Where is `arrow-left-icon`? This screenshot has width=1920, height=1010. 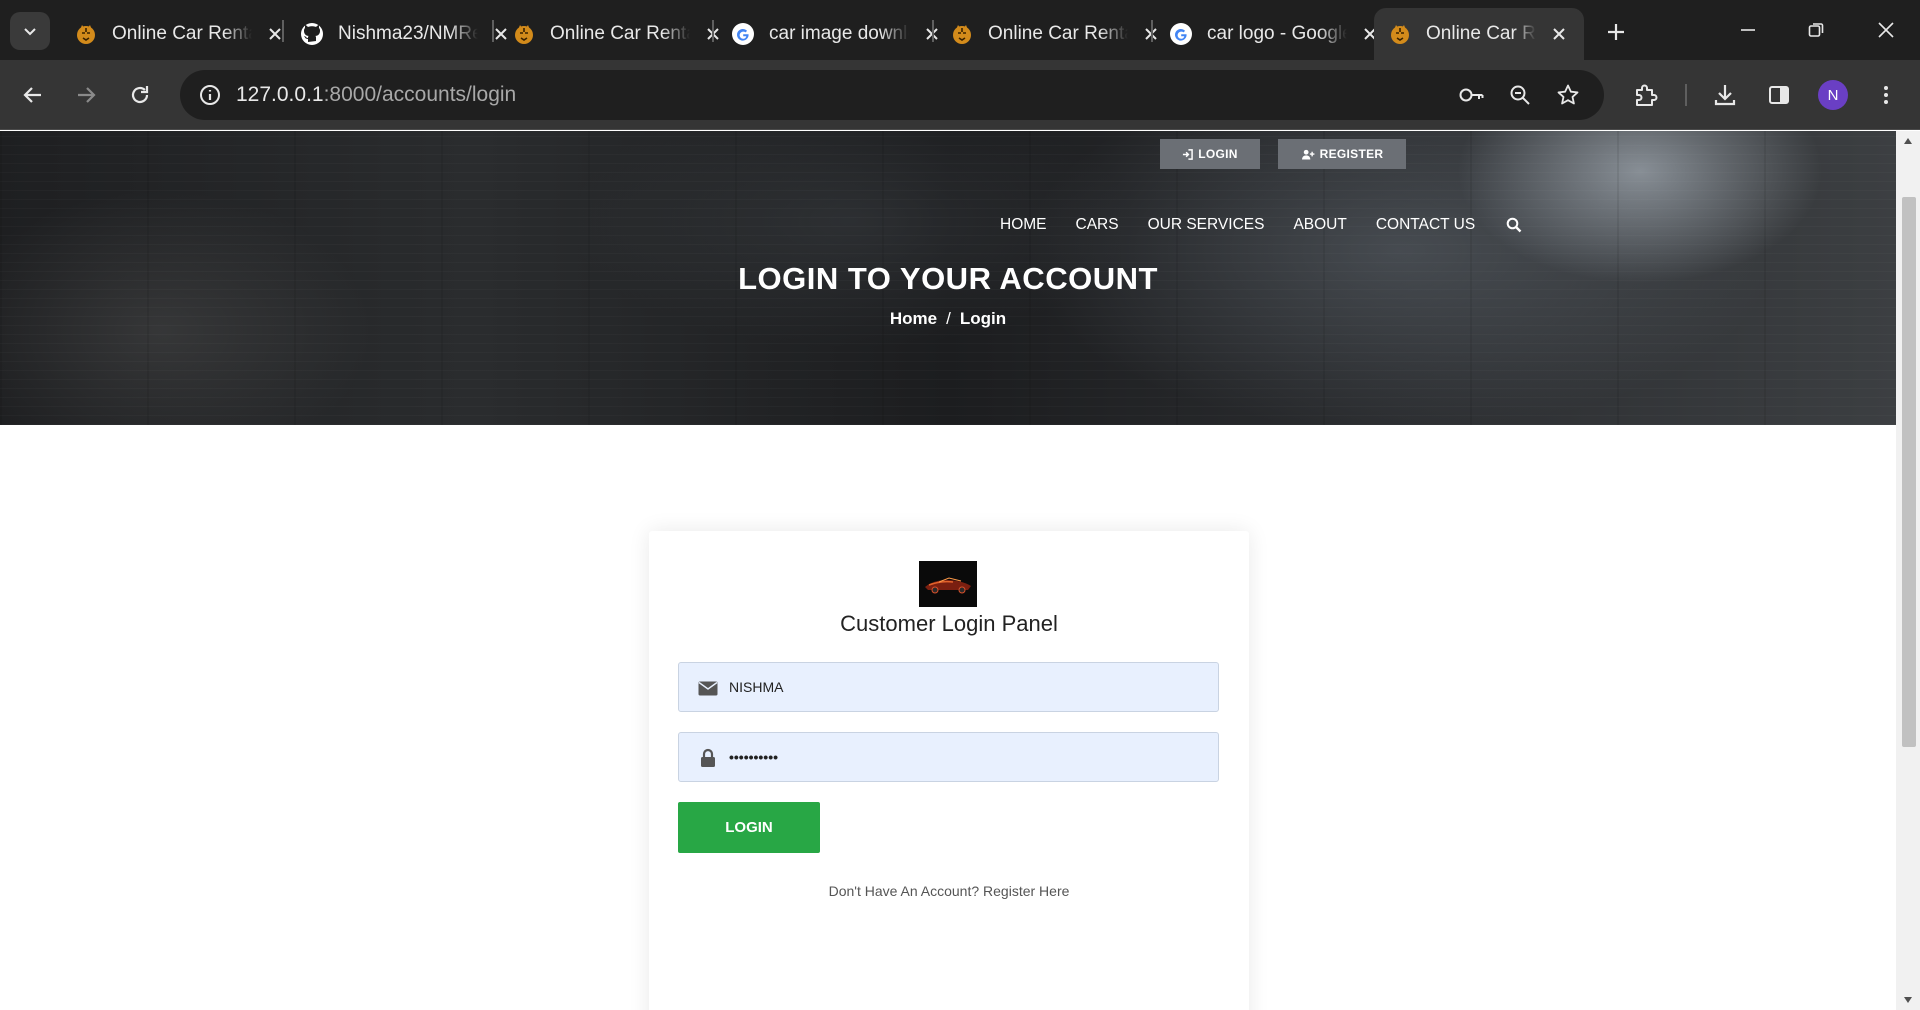 arrow-left-icon is located at coordinates (32, 95).